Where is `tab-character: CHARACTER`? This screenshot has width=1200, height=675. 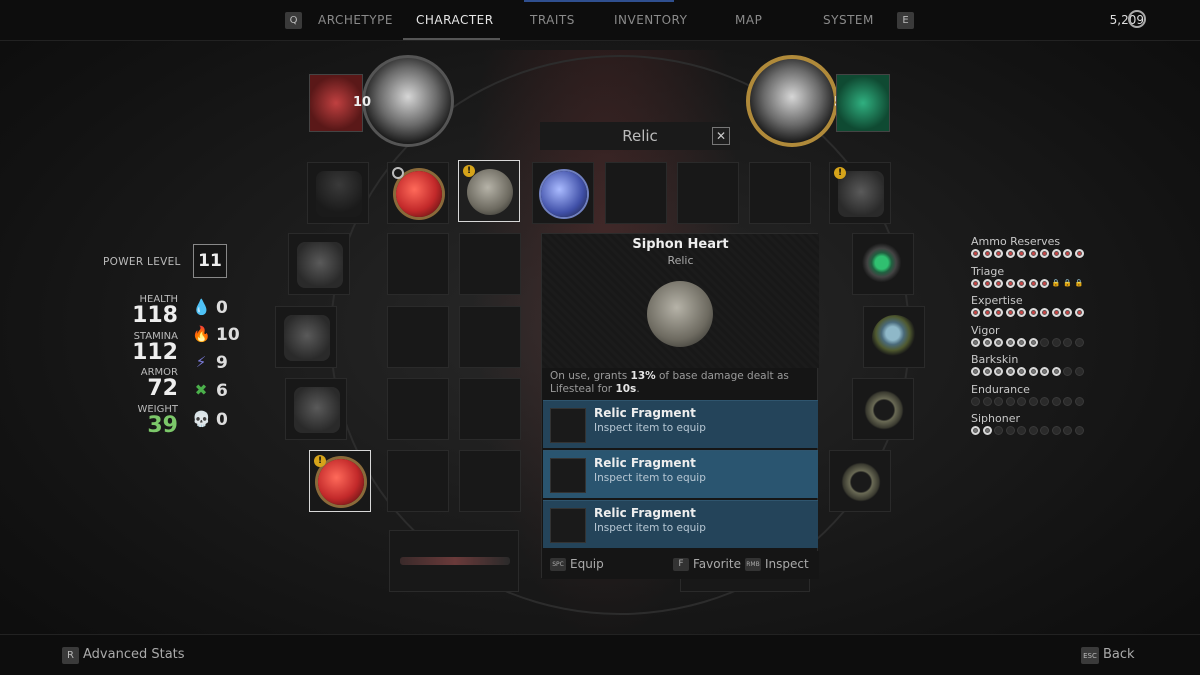
tab-character: CHARACTER is located at coordinates (455, 20).